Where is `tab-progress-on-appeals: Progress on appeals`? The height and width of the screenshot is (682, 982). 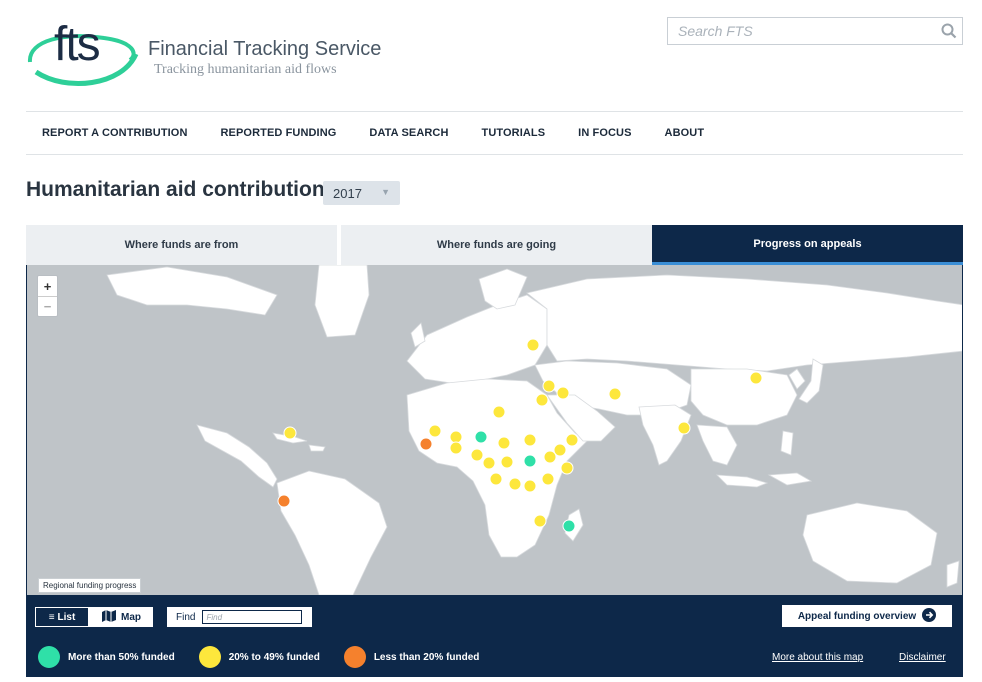
tab-progress-on-appeals: Progress on appeals is located at coordinates (807, 245).